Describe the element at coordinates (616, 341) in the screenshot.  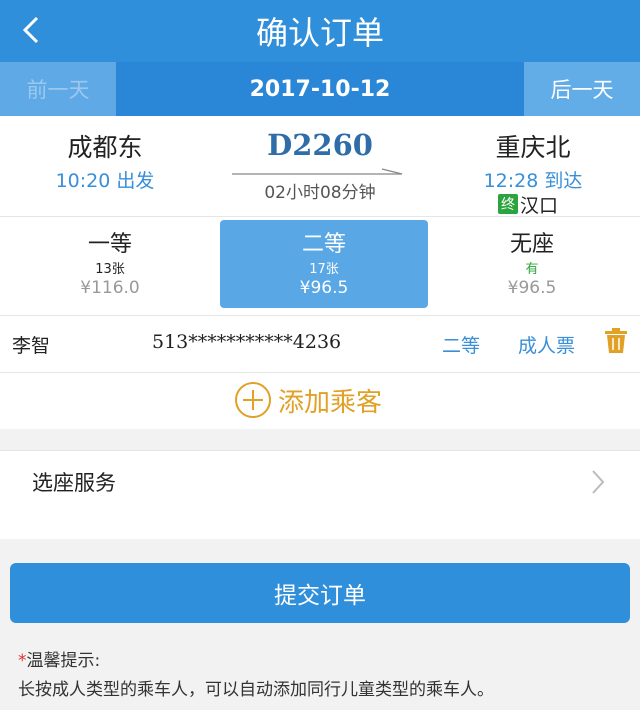
I see `trash-icon` at that location.